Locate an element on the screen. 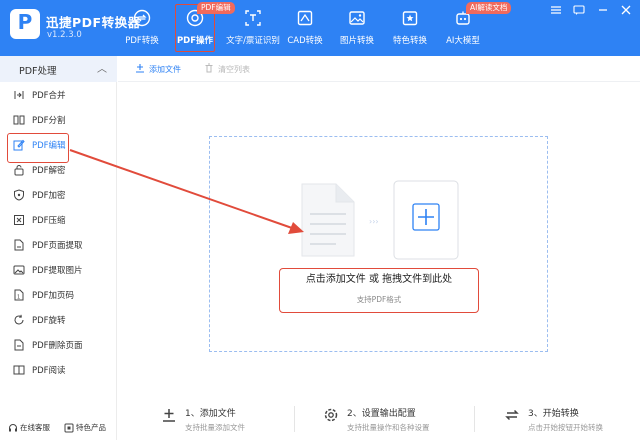 The width and height of the screenshot is (640, 440). nav-image: 图片转换 is located at coordinates (357, 28).